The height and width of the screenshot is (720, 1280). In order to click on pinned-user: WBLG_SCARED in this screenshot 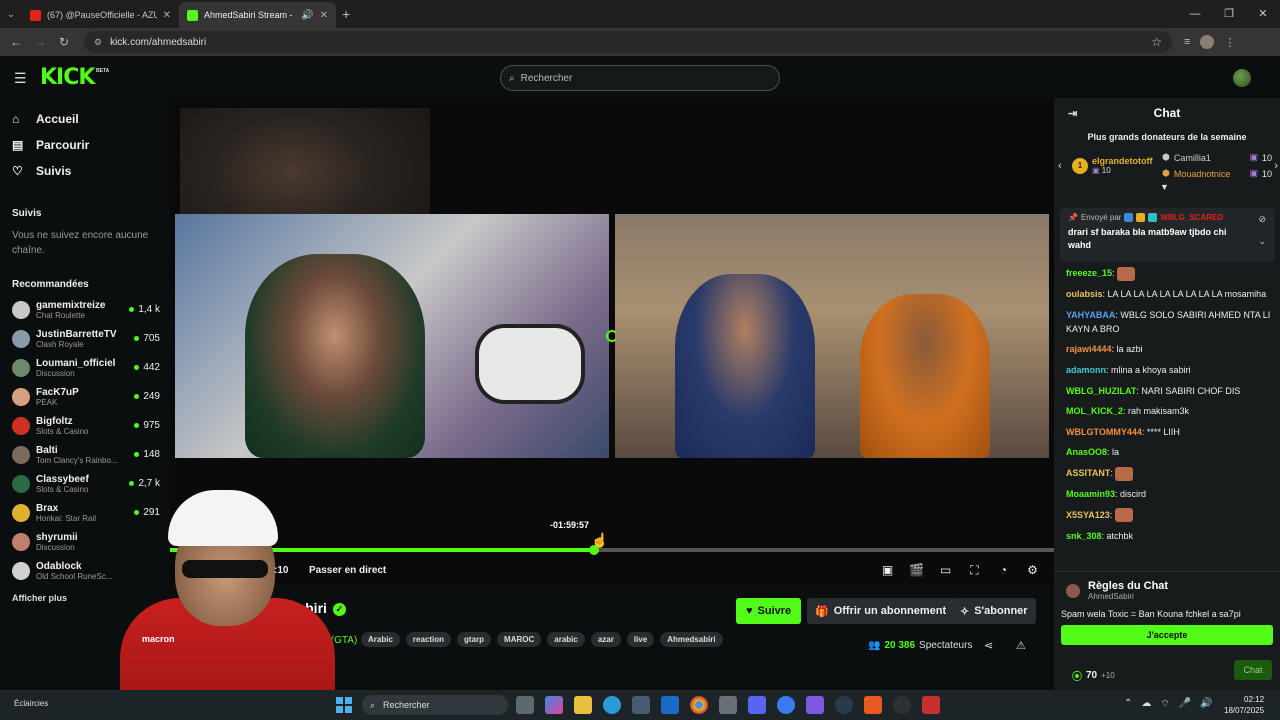, I will do `click(1191, 217)`.